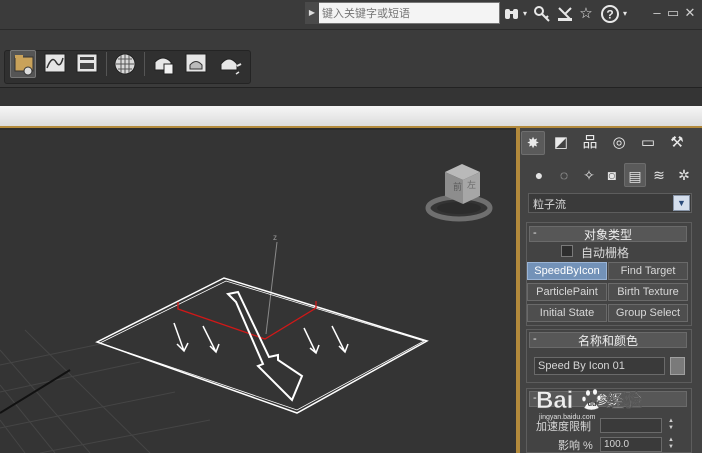  Describe the element at coordinates (533, 143) in the screenshot. I see `create-tab-icon: ✸` at that location.